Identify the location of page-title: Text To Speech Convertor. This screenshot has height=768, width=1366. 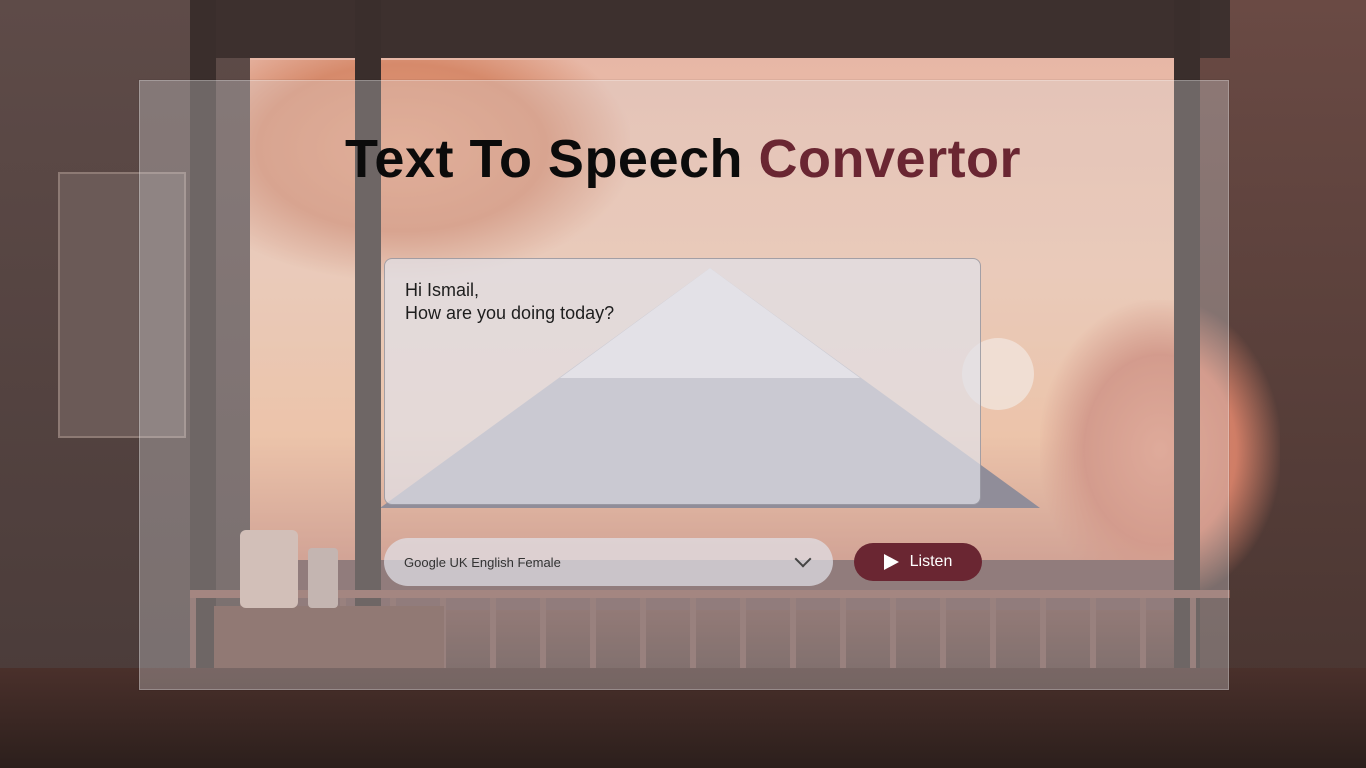
(683, 159).